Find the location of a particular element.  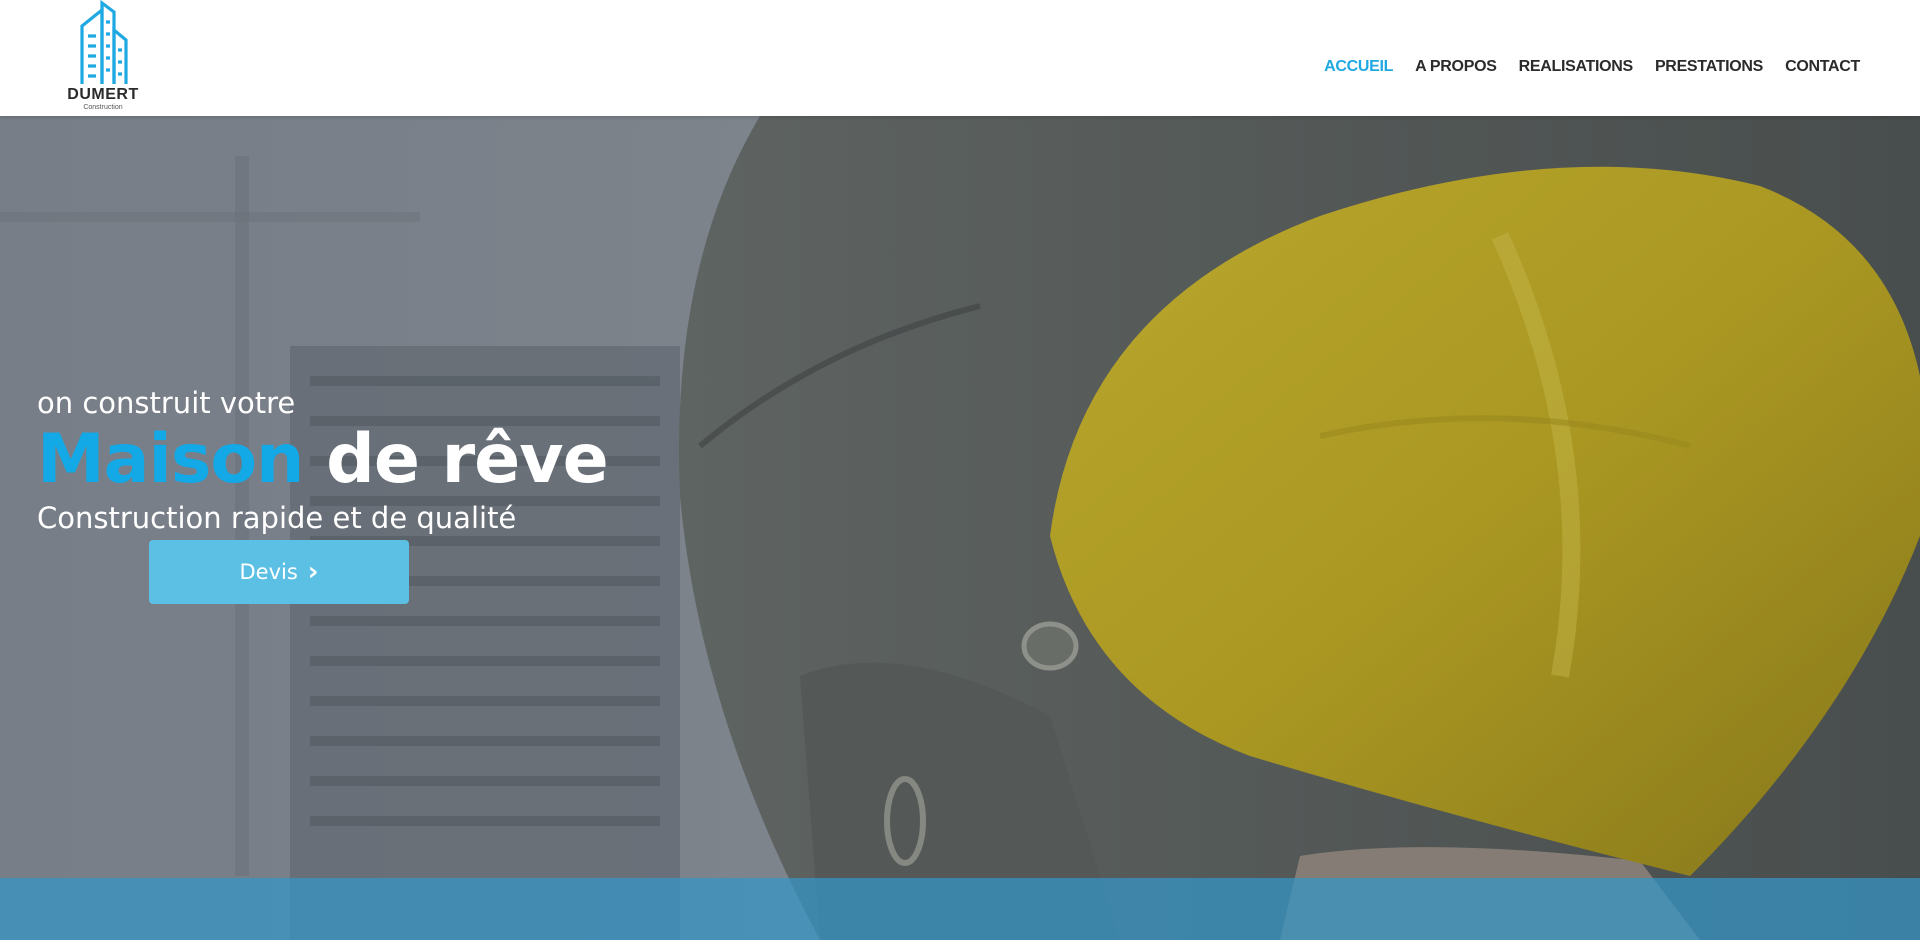

hero-headline-accent: Maison is located at coordinates (170, 459).